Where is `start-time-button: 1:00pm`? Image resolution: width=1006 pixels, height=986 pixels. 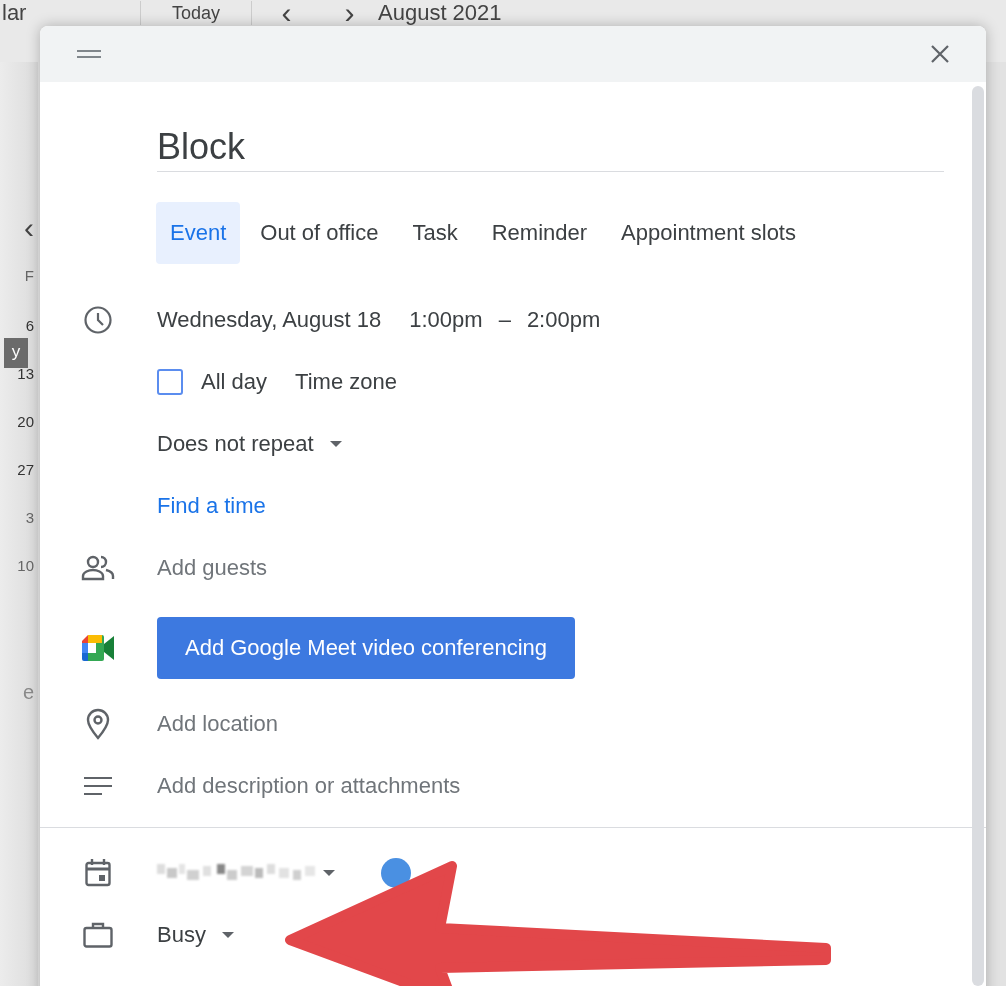 start-time-button: 1:00pm is located at coordinates (446, 320).